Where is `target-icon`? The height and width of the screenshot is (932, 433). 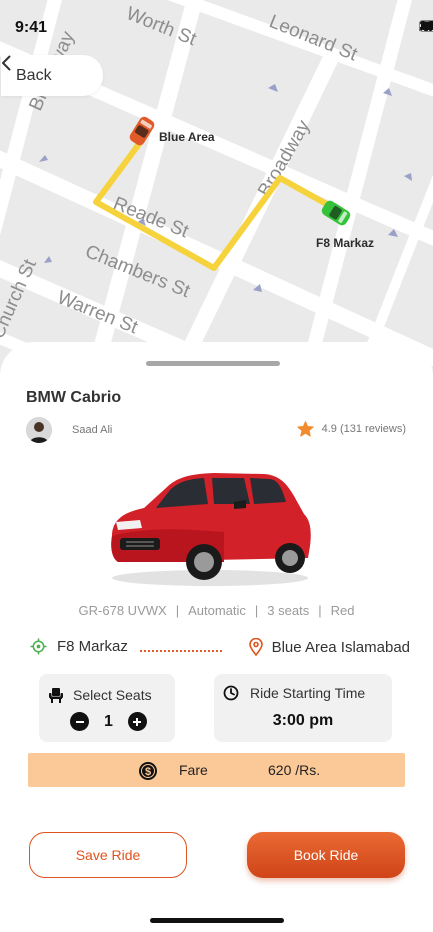
target-icon is located at coordinates (38, 646).